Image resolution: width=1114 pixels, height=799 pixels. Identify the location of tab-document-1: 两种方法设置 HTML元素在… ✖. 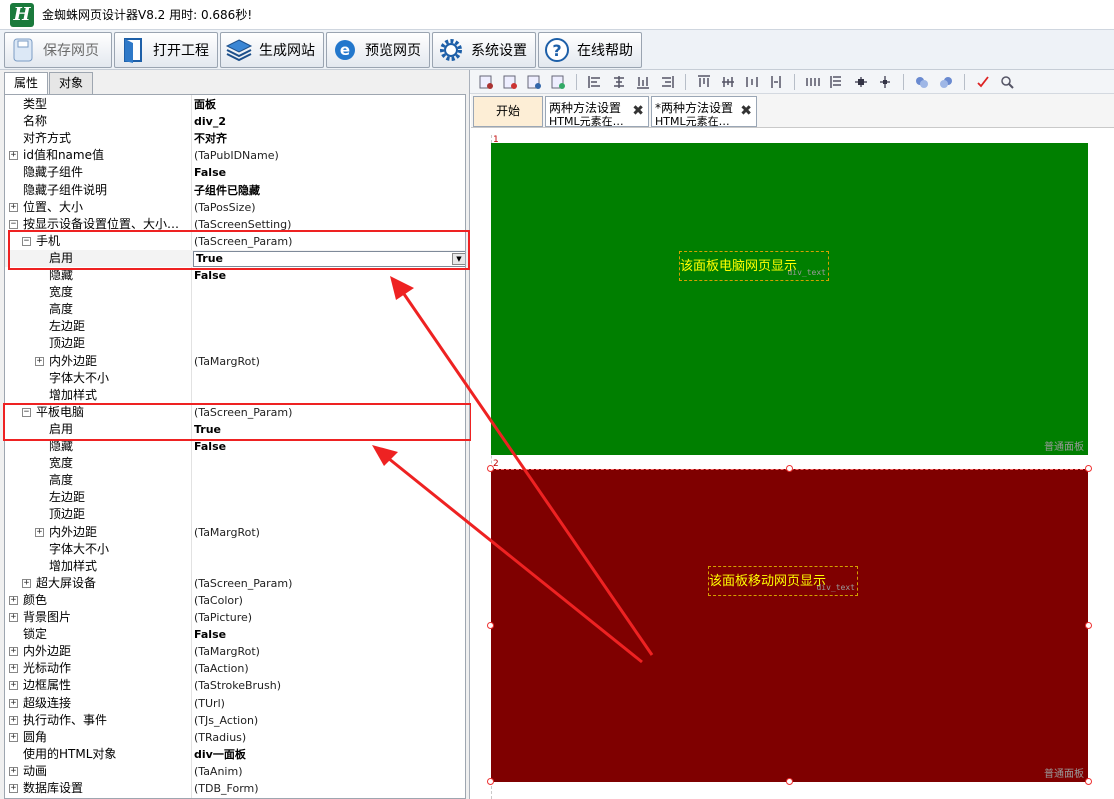
(597, 112).